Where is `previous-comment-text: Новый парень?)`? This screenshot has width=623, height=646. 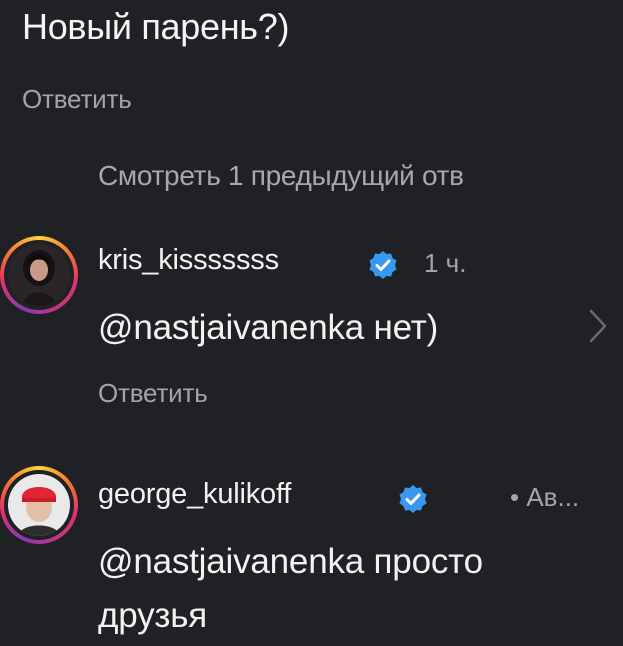 previous-comment-text: Новый парень?) is located at coordinates (156, 26).